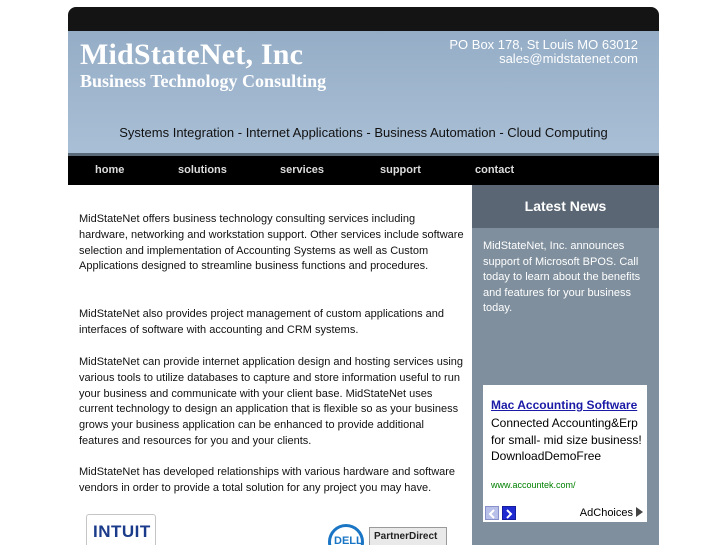 This screenshot has width=727, height=545. Describe the element at coordinates (363, 19) in the screenshot. I see `top-bar` at that location.